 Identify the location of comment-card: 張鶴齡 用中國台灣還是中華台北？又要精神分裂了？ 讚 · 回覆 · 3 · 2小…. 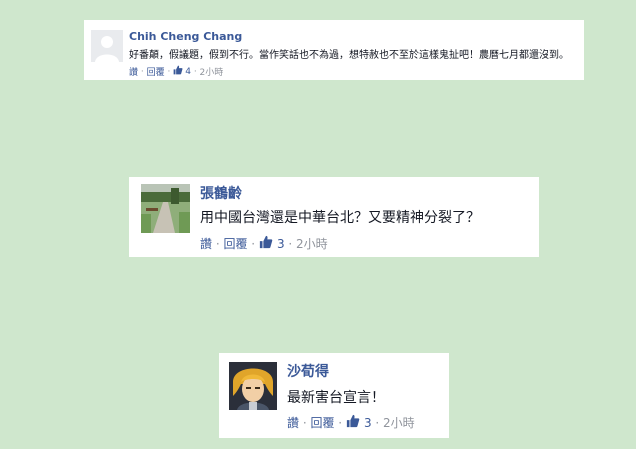
(334, 217).